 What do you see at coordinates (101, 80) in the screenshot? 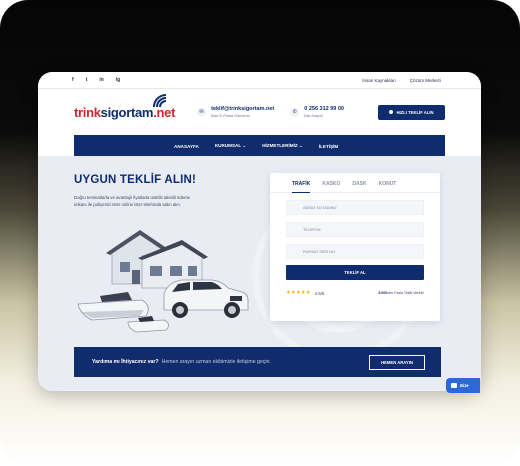
I see `linkedin-icon: in` at bounding box center [101, 80].